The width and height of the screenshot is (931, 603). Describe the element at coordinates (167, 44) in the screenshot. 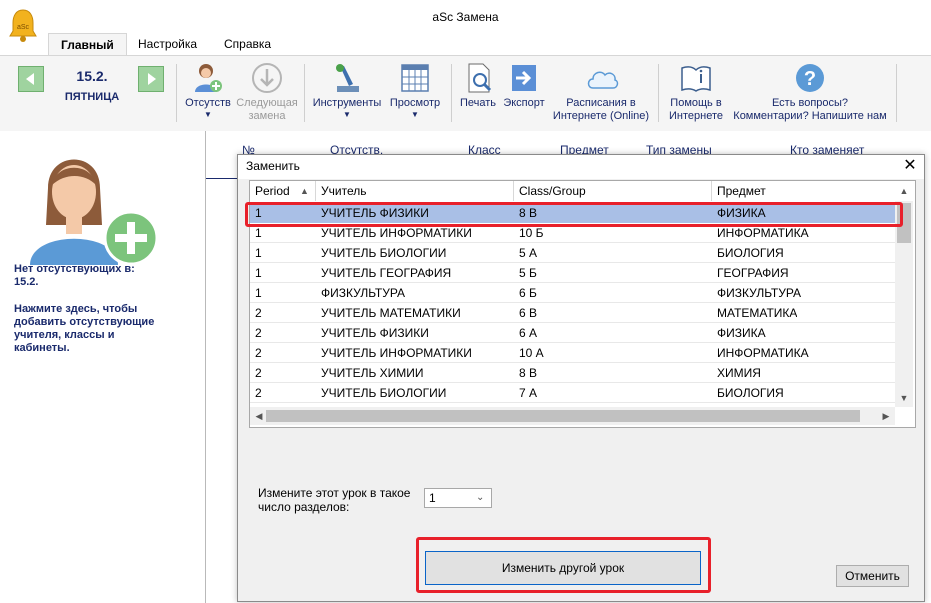

I see `tab-settings: Настройка` at that location.